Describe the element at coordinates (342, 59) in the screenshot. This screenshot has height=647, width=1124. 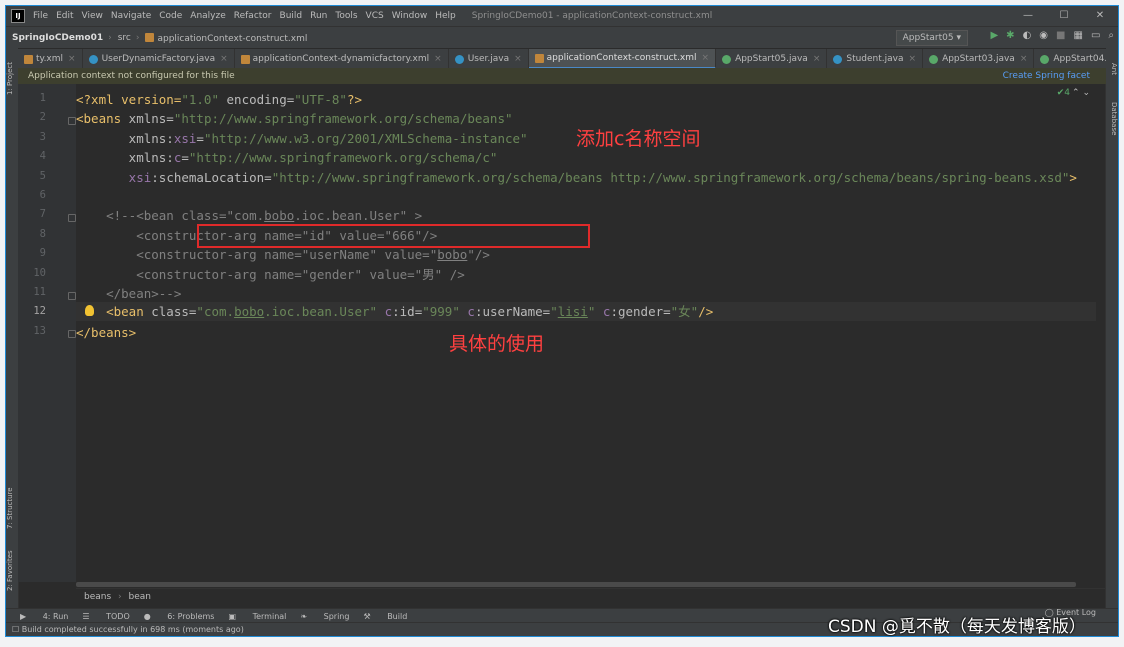
I see `editor-tab: applicationContext-dynamicfactory.xml ×` at that location.